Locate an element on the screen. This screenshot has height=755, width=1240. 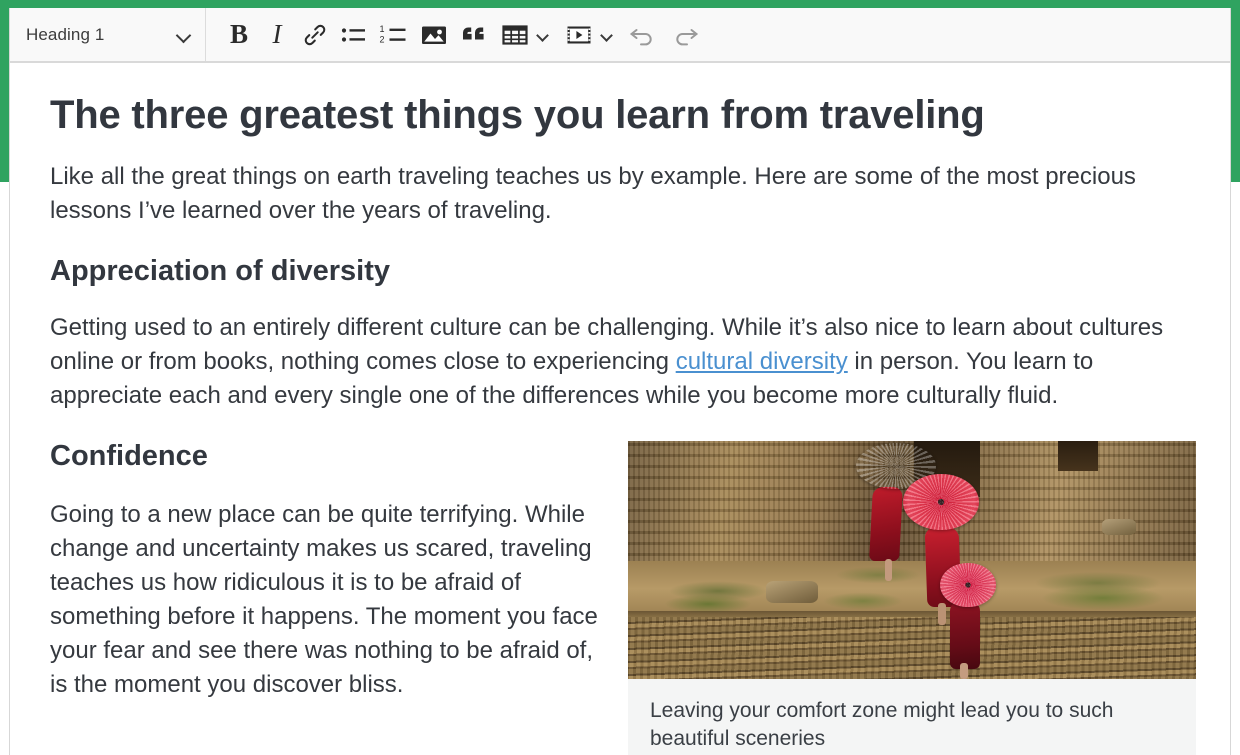
photo-stone-steps is located at coordinates (912, 647).